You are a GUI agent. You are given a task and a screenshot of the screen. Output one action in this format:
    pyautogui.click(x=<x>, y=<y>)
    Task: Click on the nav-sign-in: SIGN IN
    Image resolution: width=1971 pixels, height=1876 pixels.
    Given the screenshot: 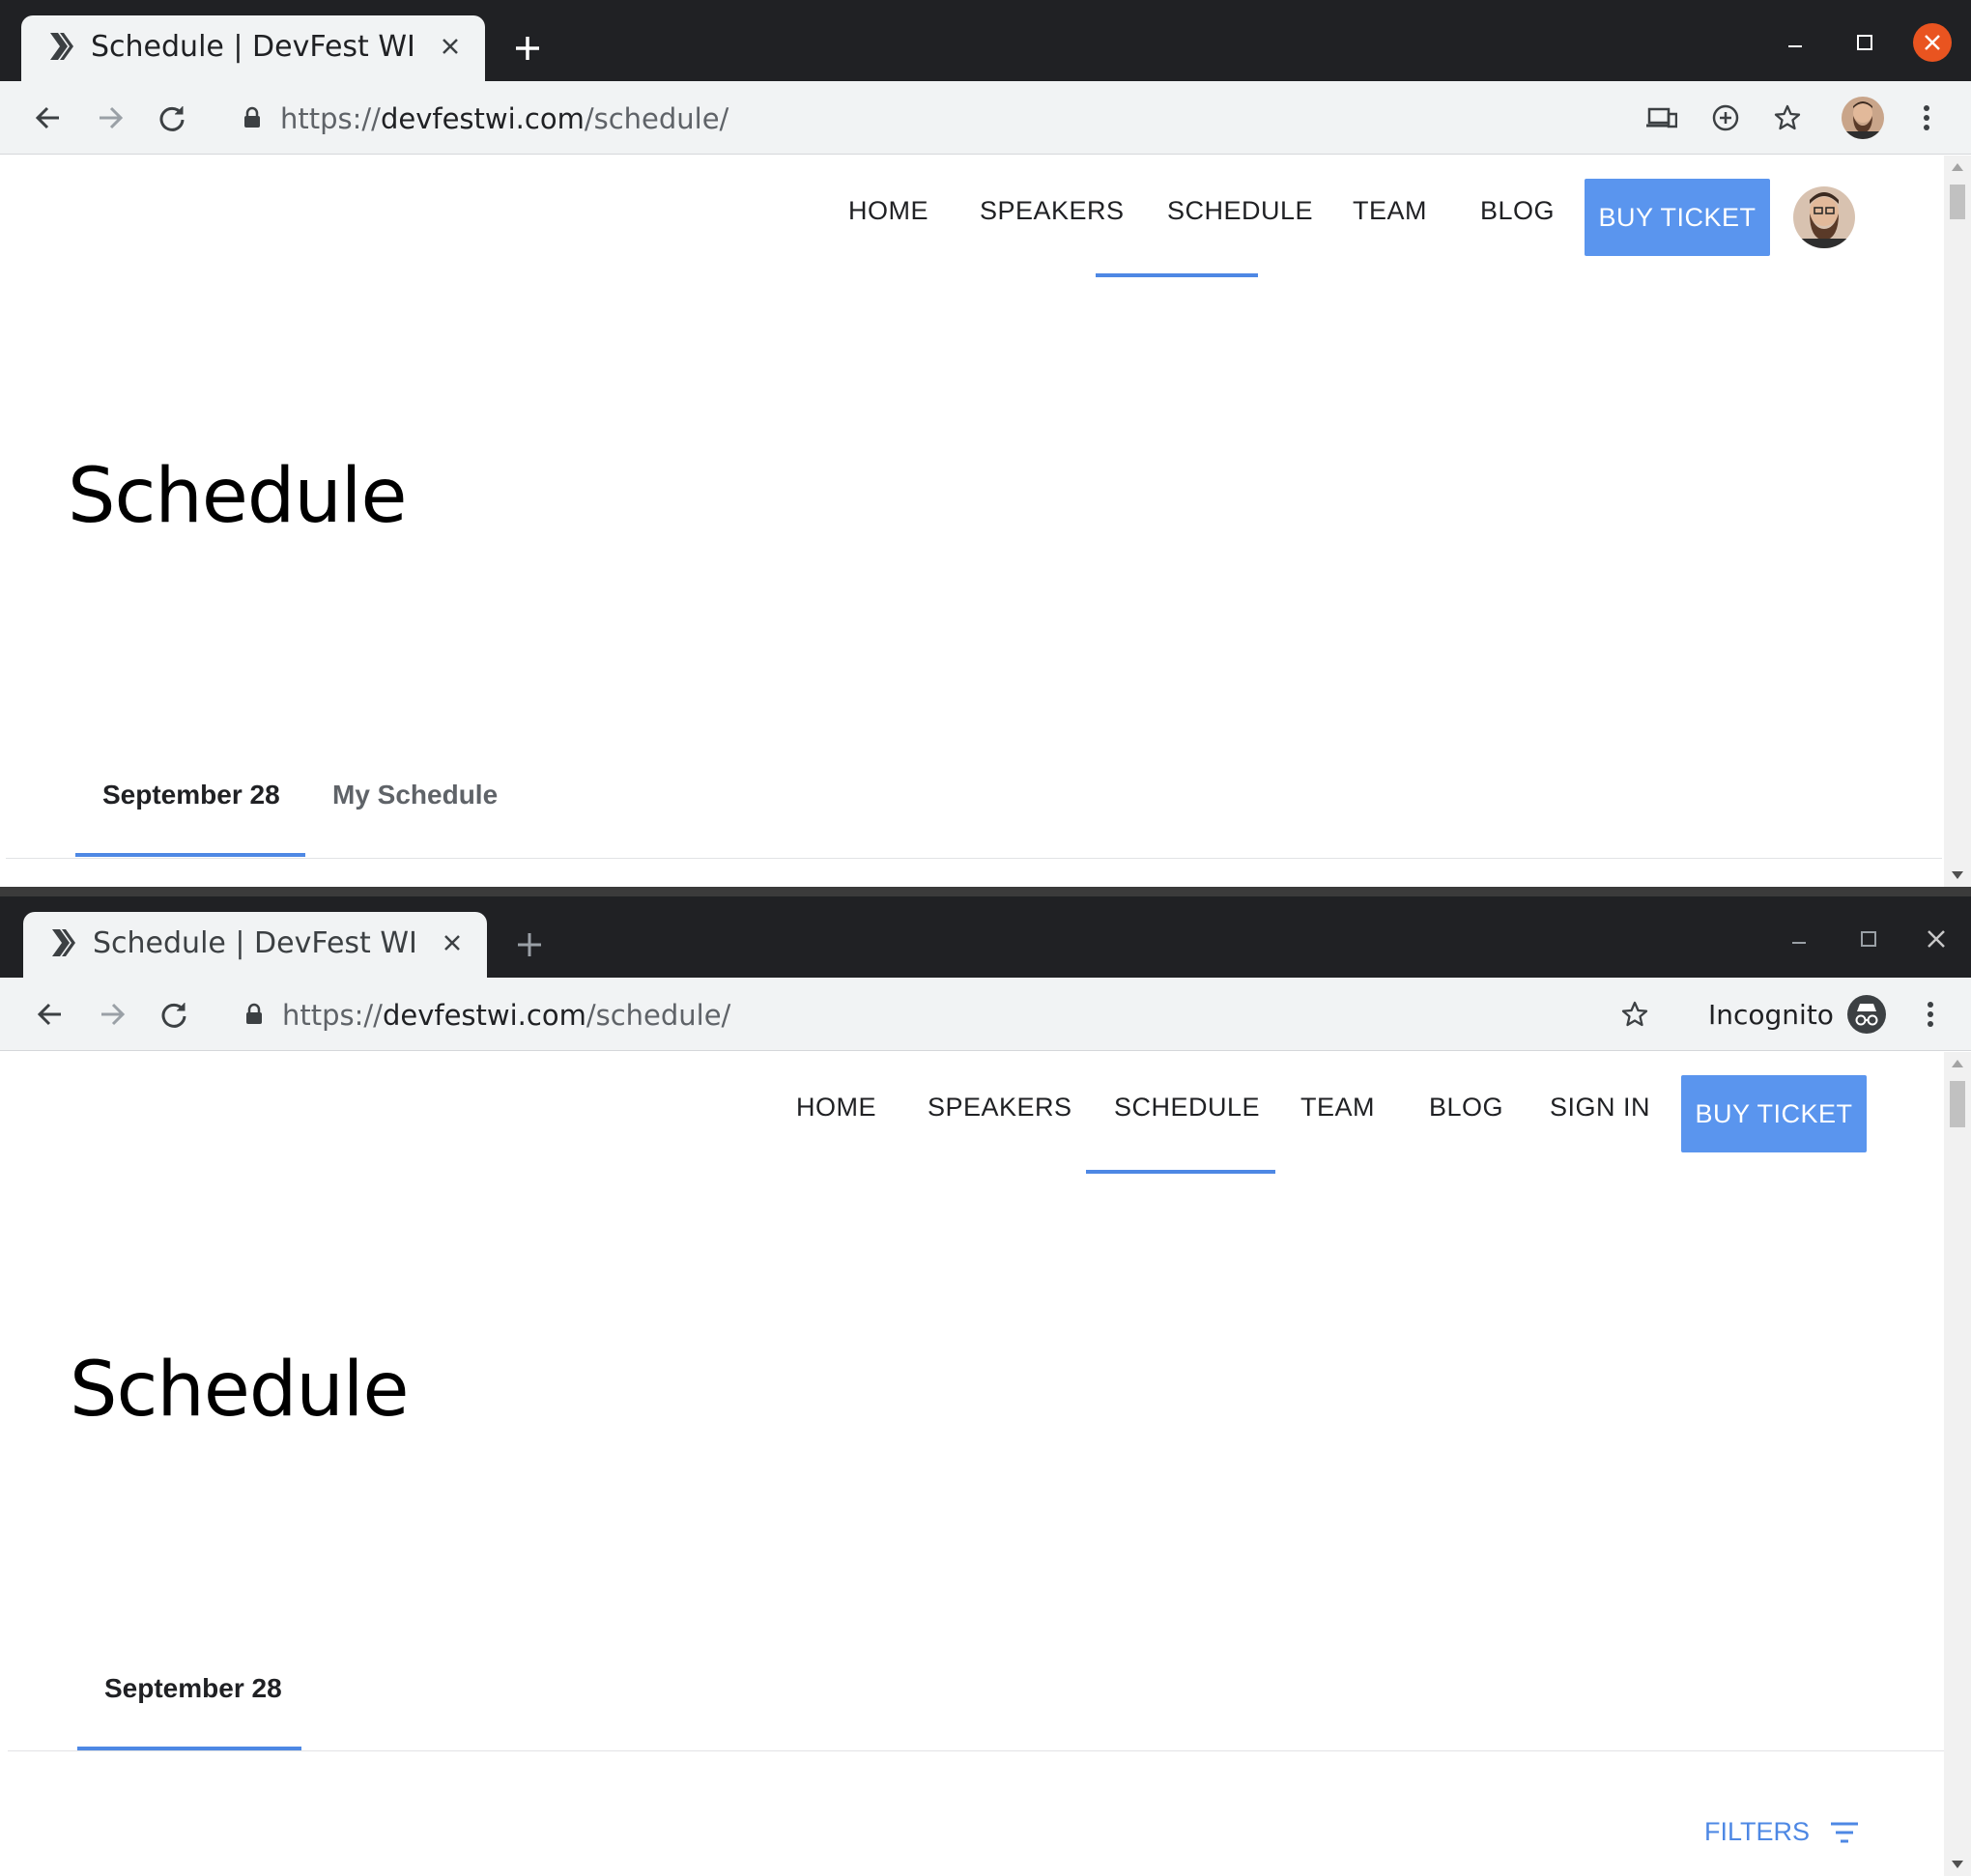 What is the action you would take?
    pyautogui.click(x=1600, y=1108)
    